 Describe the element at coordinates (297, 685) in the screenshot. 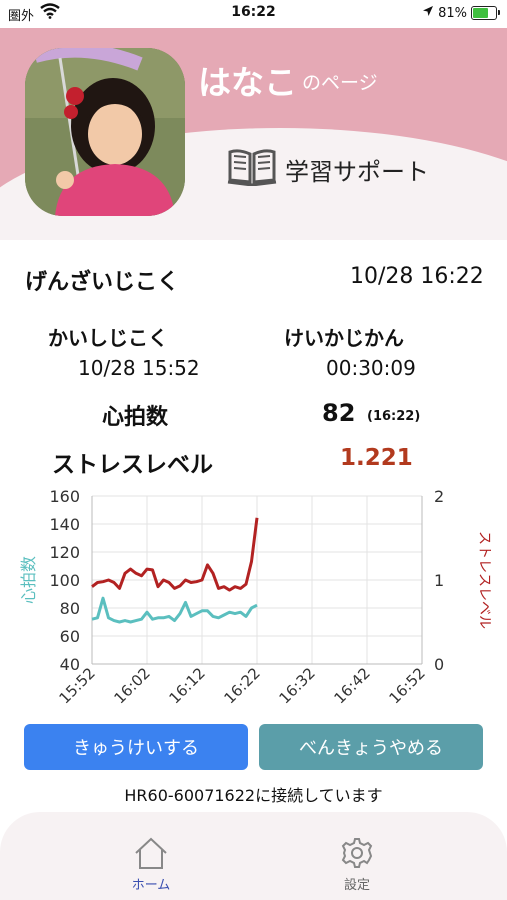

I see `x-tick-label: 16:32` at that location.